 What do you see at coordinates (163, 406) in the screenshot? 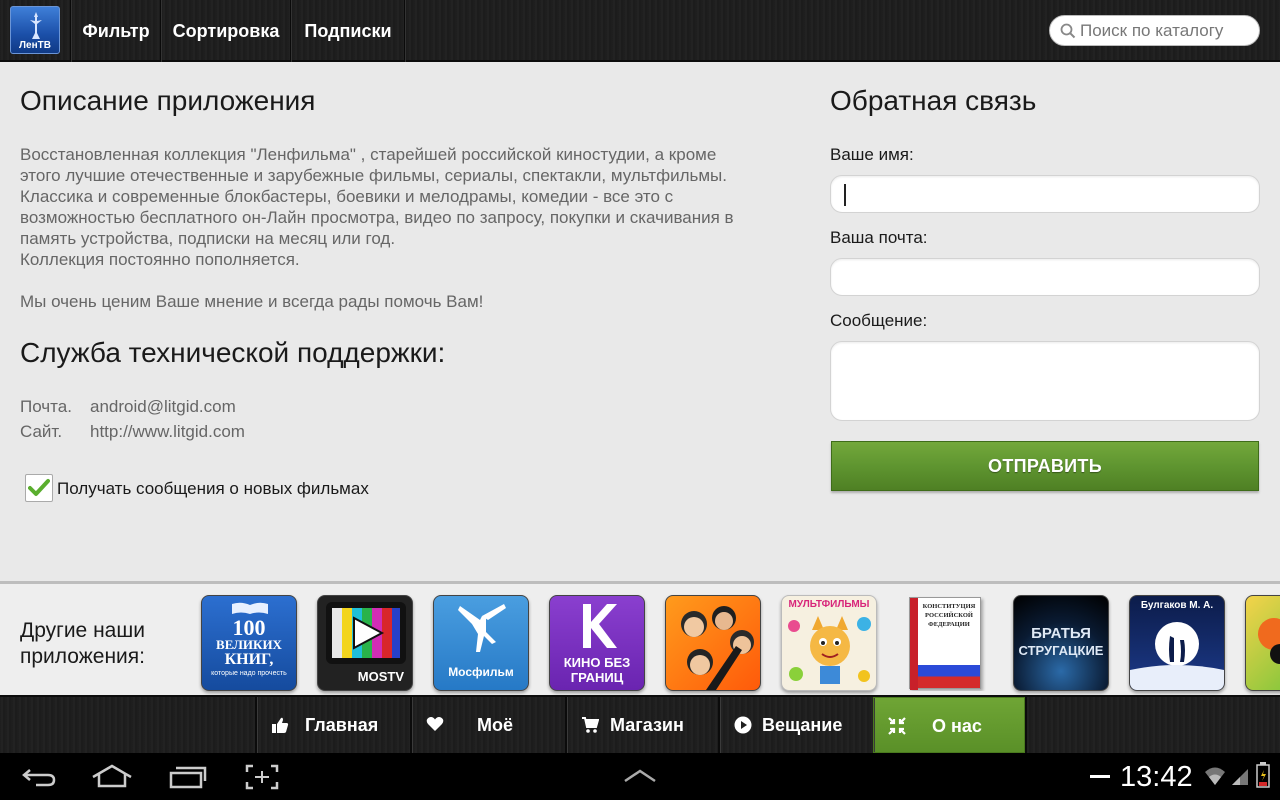
I see `email-value: android@litgid.com` at bounding box center [163, 406].